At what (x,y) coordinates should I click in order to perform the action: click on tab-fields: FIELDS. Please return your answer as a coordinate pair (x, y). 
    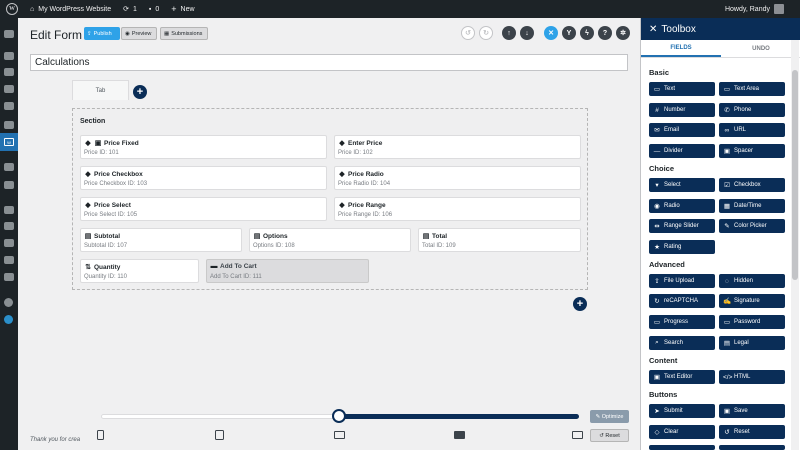
    Looking at the image, I should click on (681, 48).